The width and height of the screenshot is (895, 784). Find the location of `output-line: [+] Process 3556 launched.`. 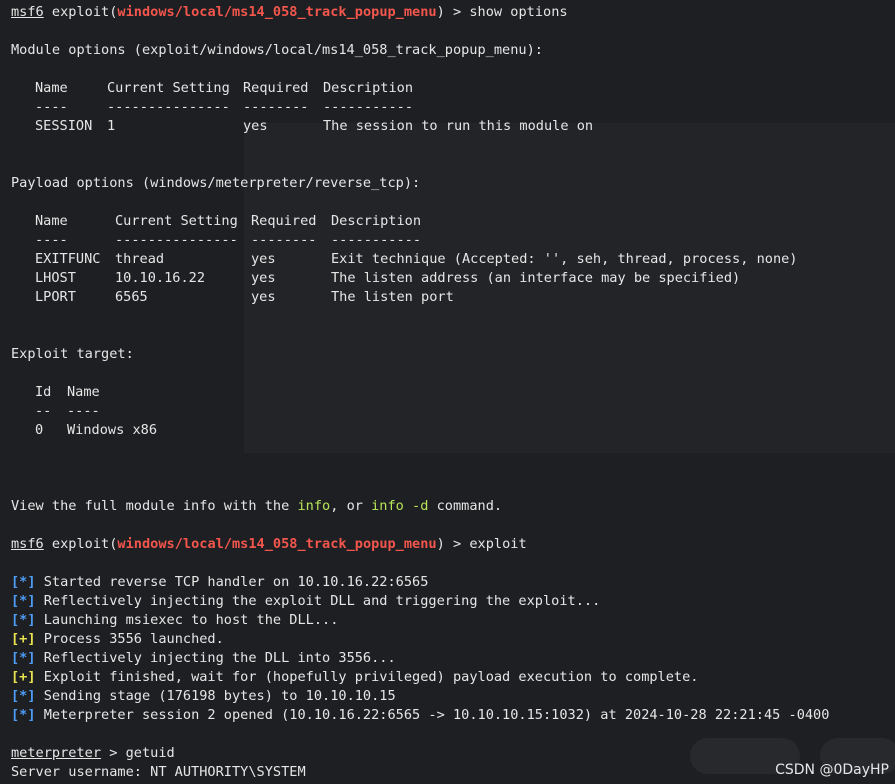

output-line: [+] Process 3556 launched. is located at coordinates (117, 639).